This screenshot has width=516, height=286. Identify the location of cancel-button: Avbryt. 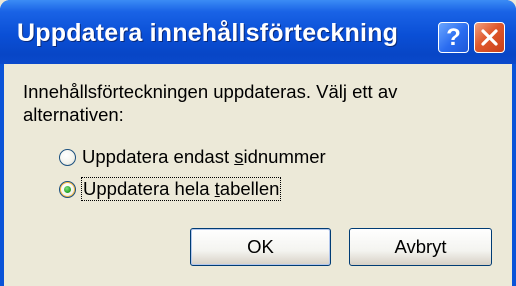
(420, 247).